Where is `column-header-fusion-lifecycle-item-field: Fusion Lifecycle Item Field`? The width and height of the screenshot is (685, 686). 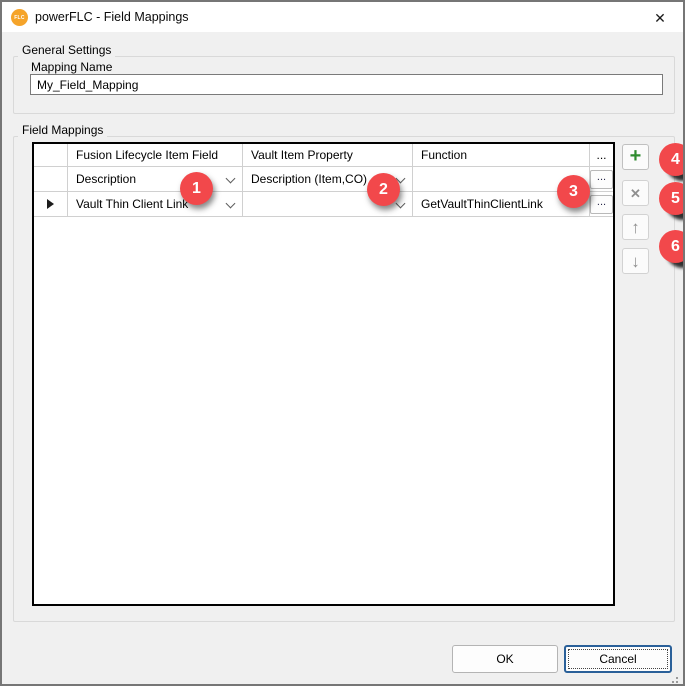 column-header-fusion-lifecycle-item-field: Fusion Lifecycle Item Field is located at coordinates (155, 155).